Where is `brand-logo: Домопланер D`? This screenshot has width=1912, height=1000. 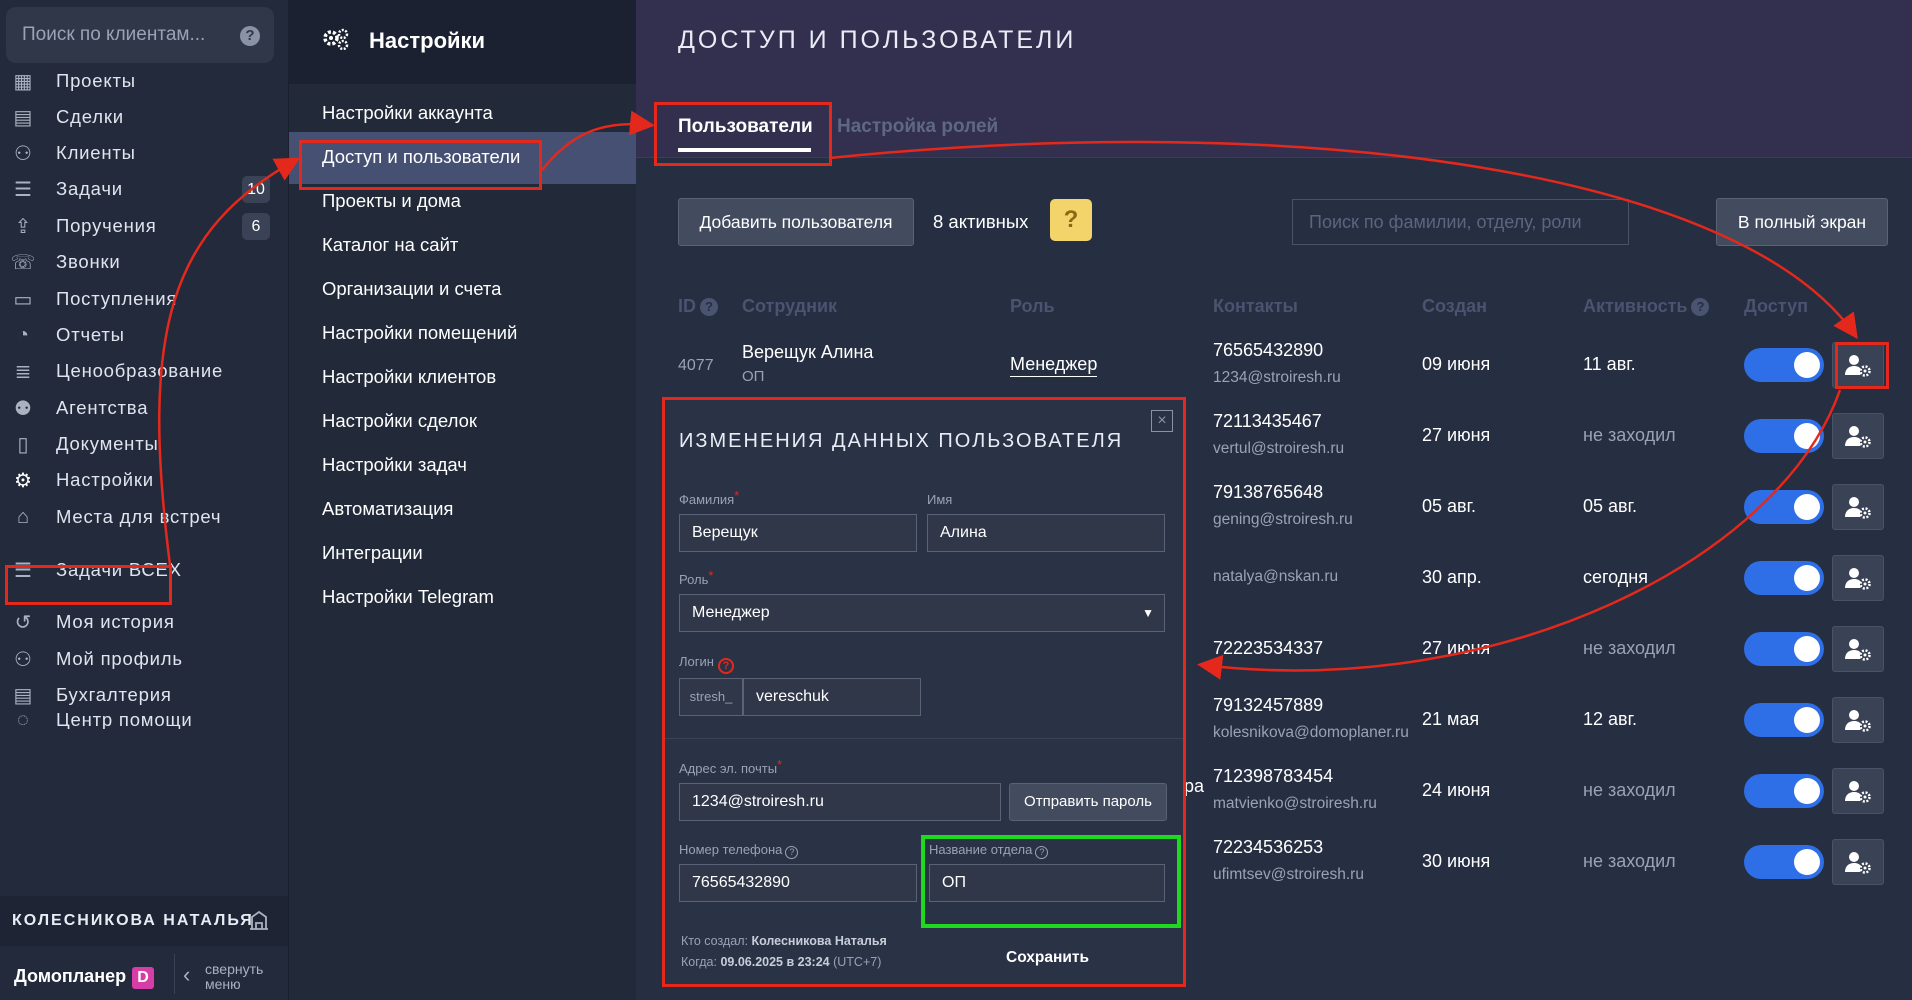
brand-logo: Домопланер D is located at coordinates (84, 977).